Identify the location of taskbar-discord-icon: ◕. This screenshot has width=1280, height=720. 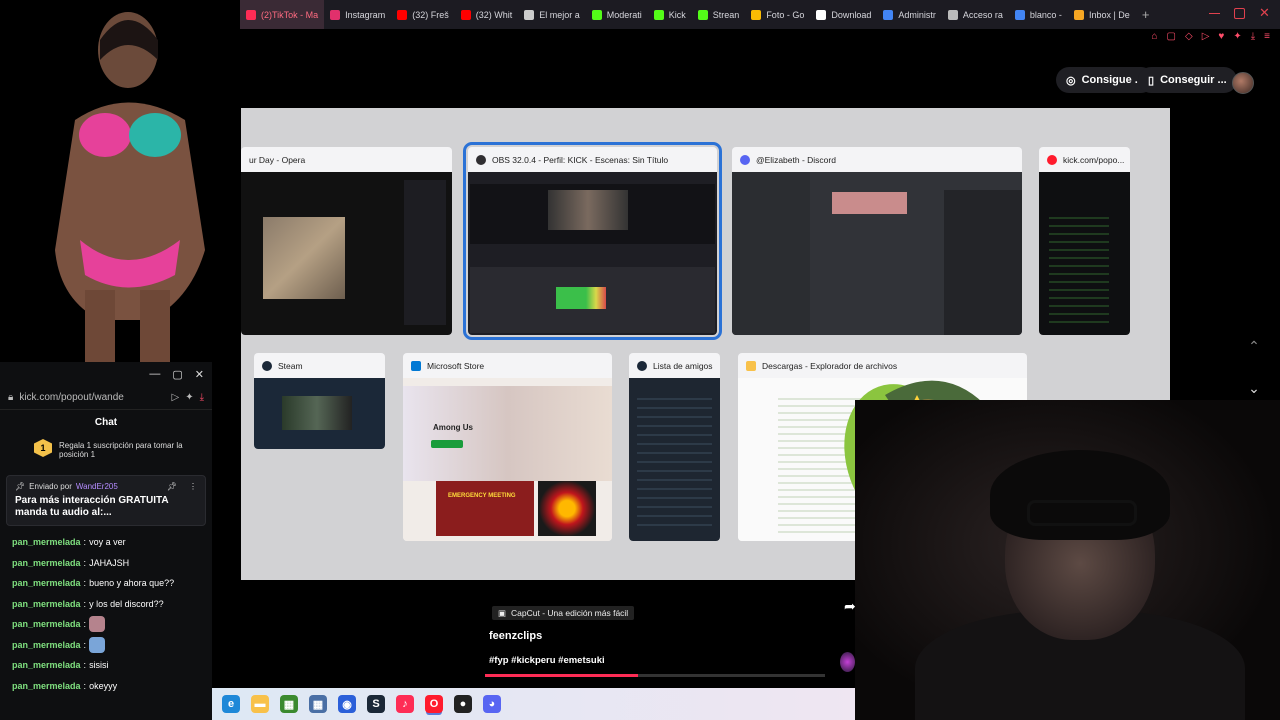
(492, 704).